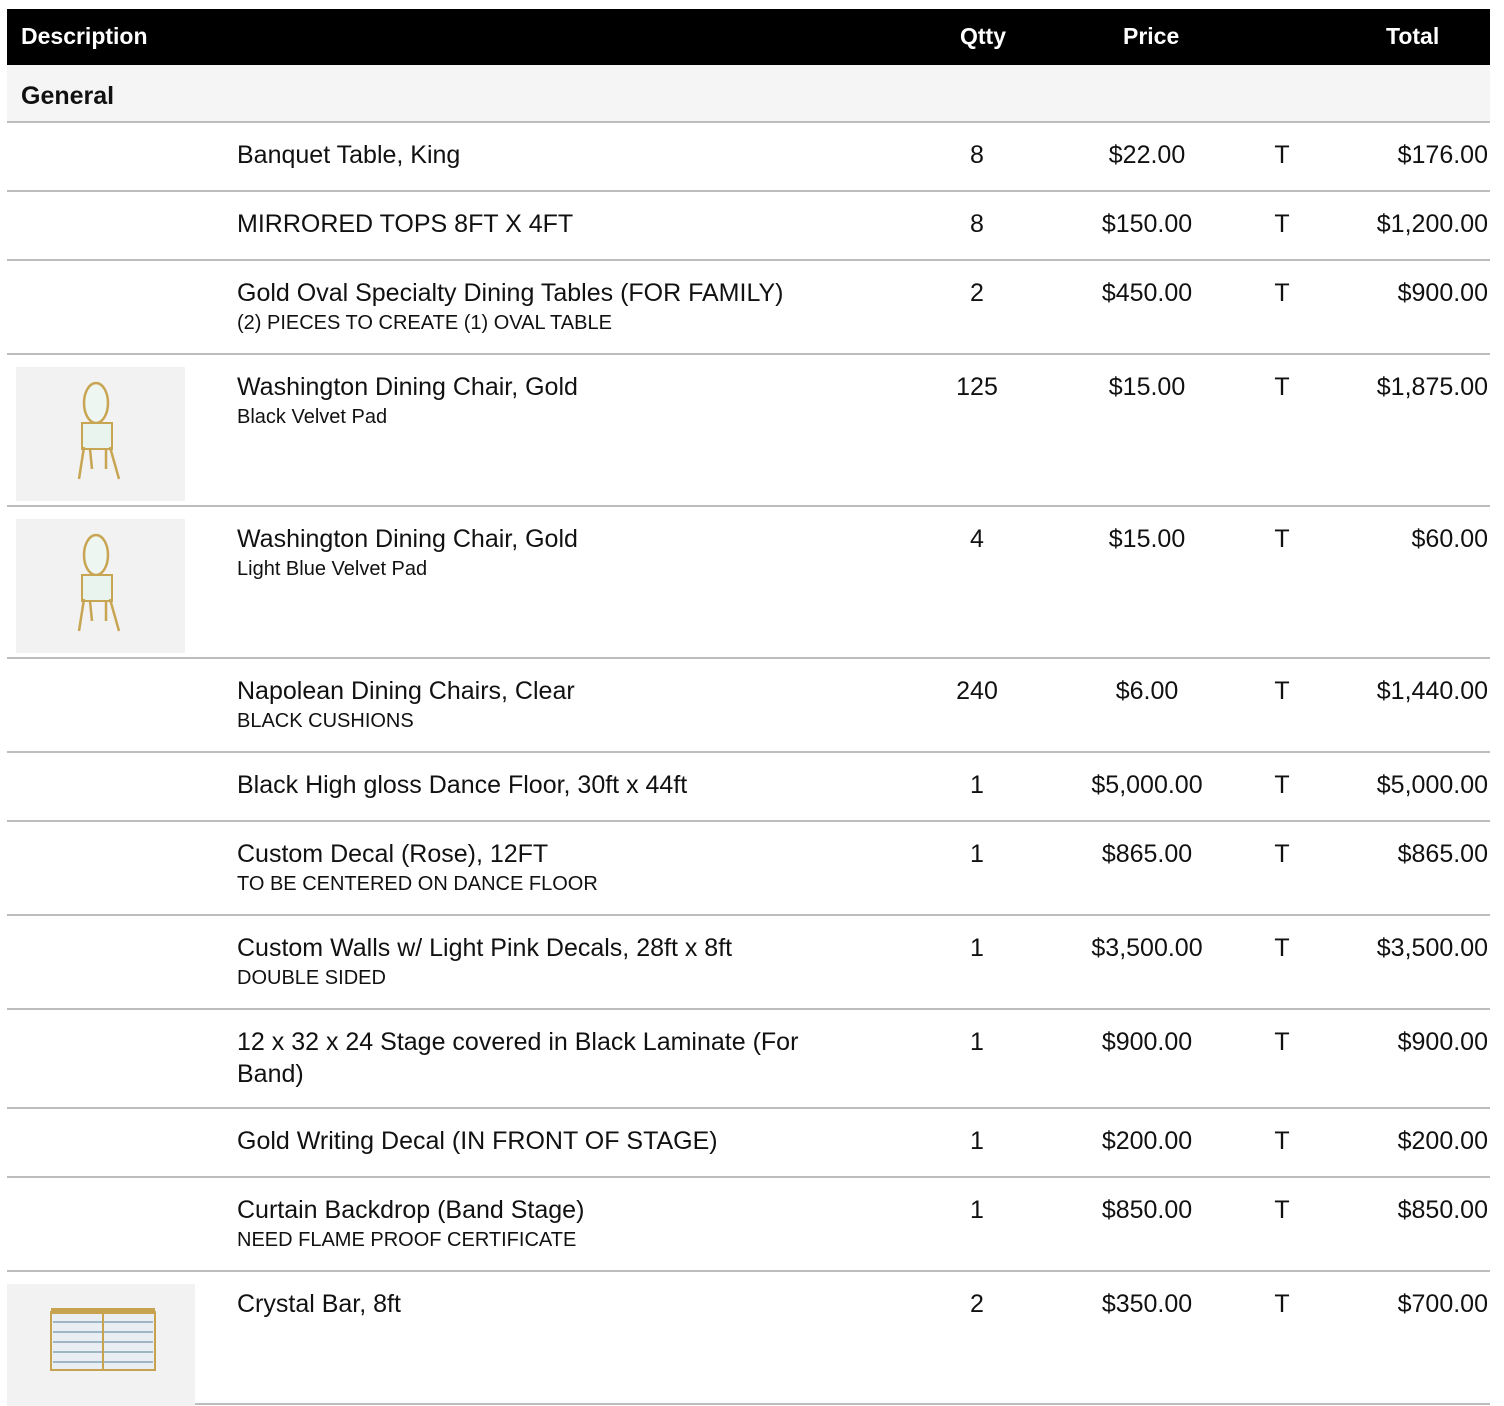 The width and height of the screenshot is (1504, 1406). What do you see at coordinates (977, 691) in the screenshot?
I see `item-qty: 240` at bounding box center [977, 691].